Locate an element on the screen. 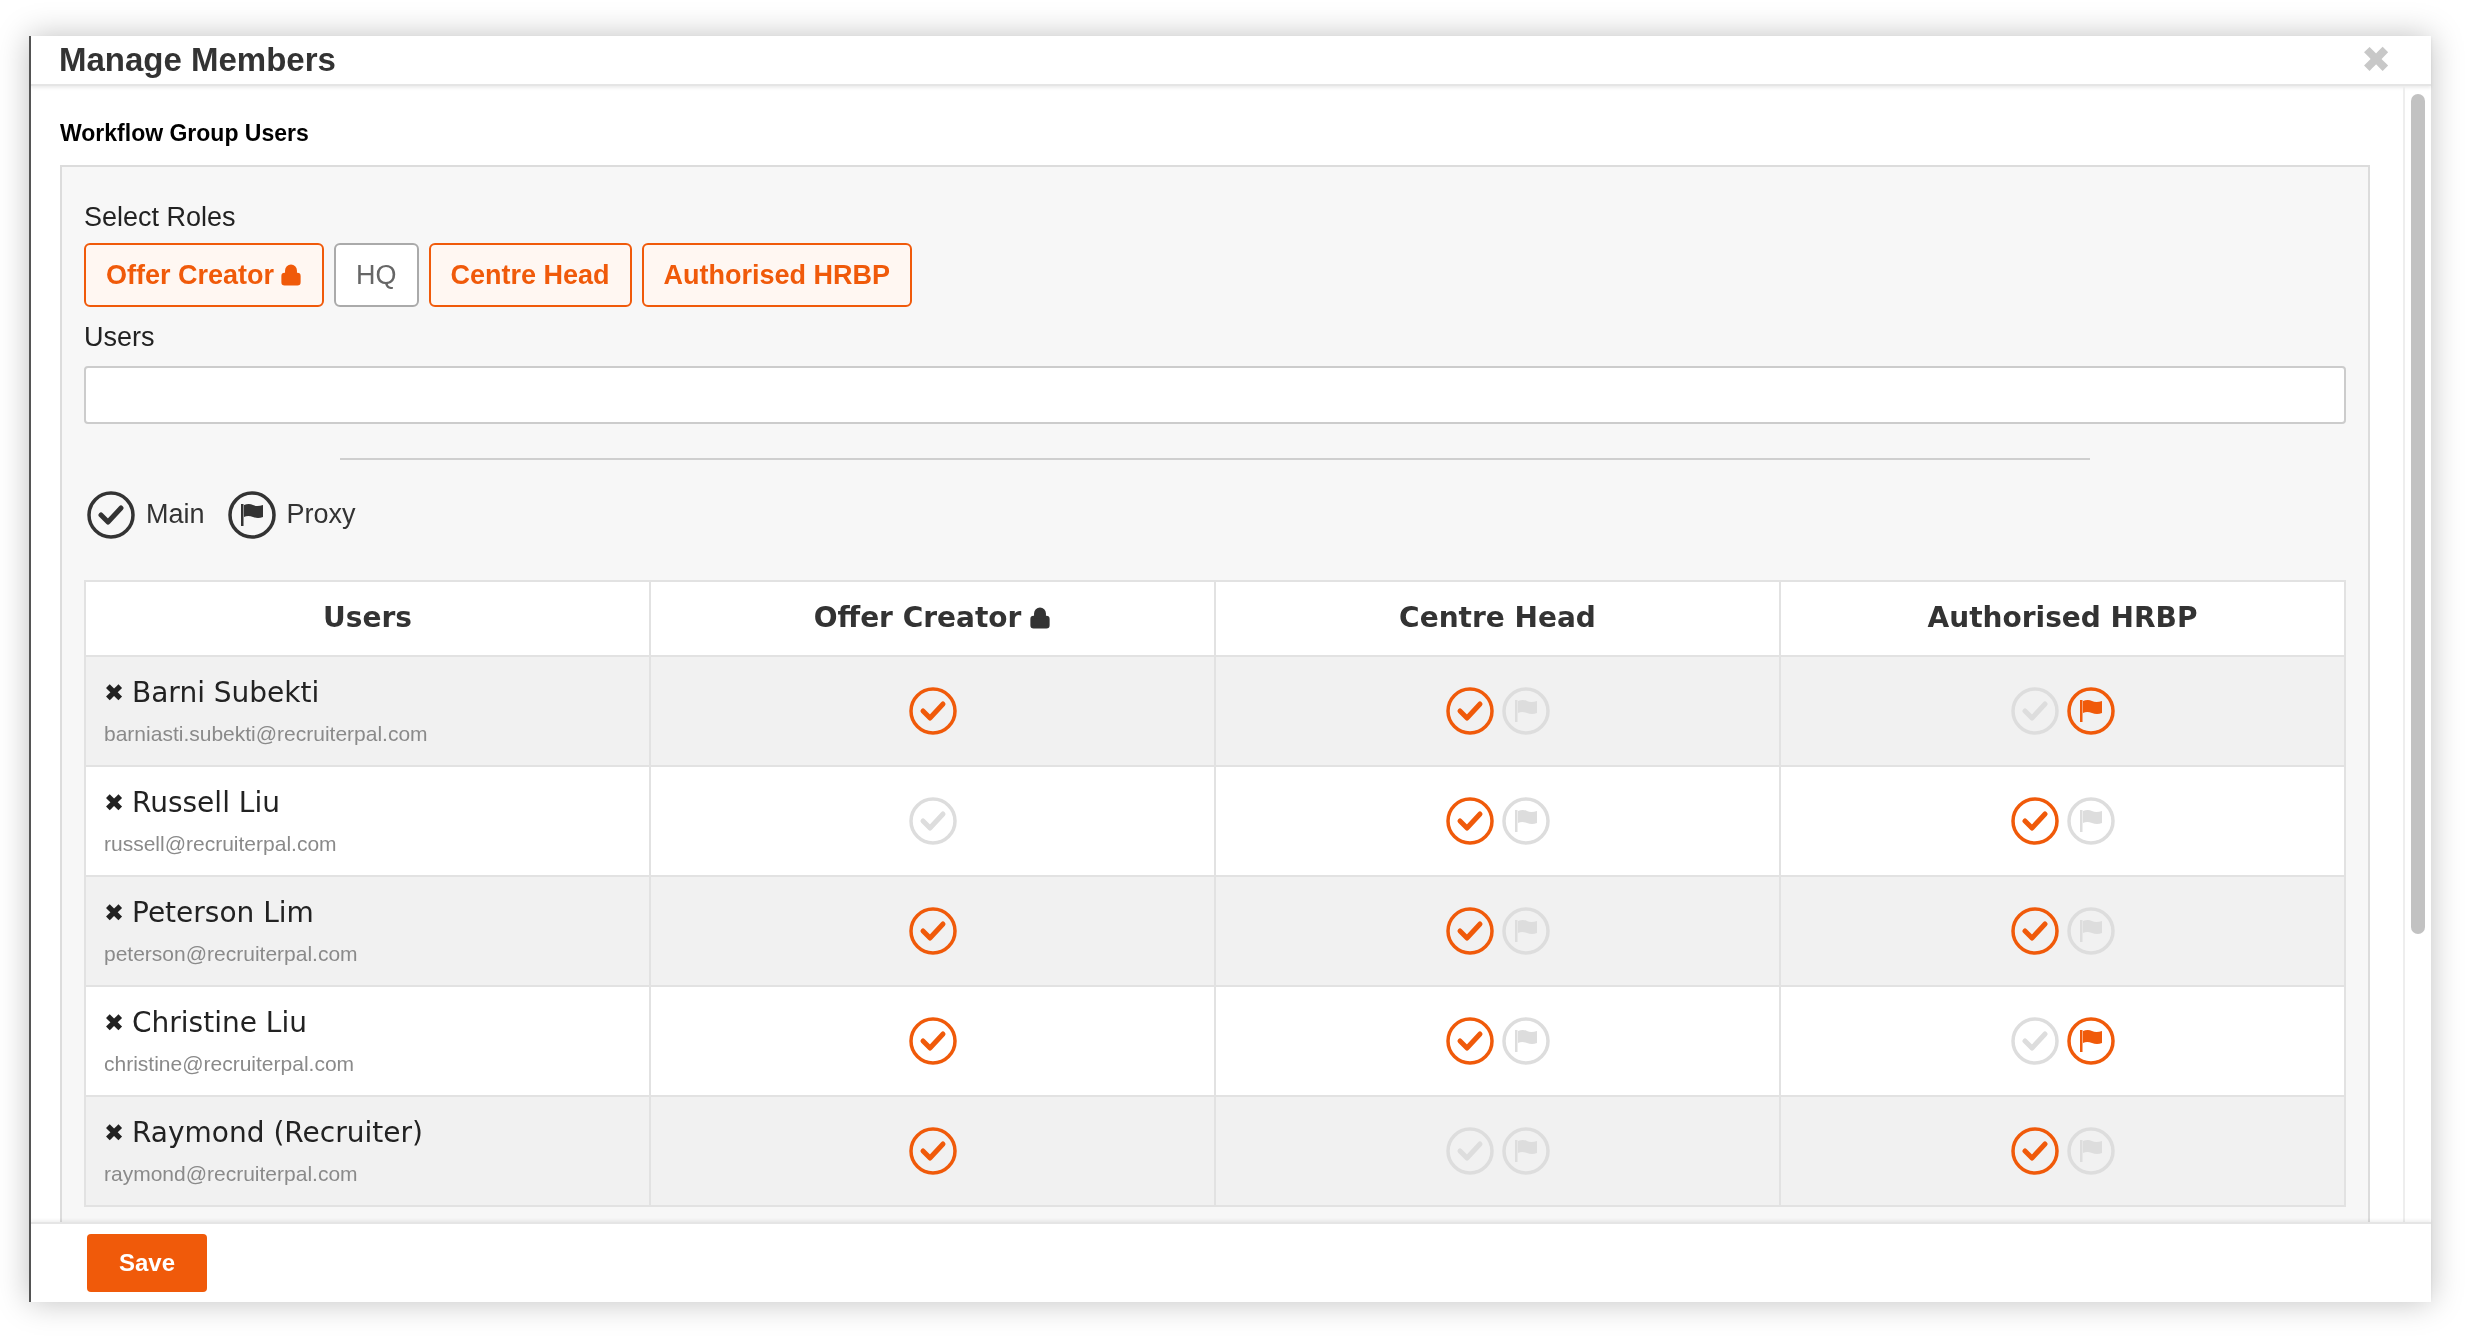  users-field is located at coordinates (1215, 394).